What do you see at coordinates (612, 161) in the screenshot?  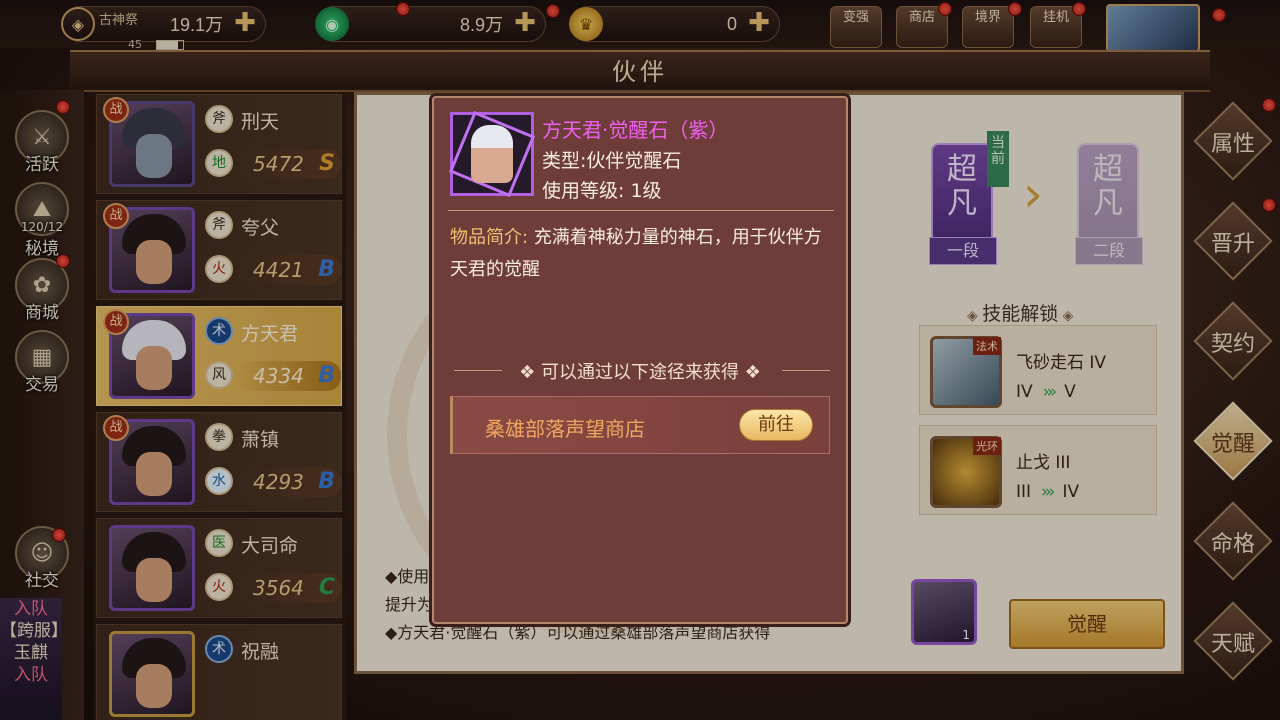 I see `item-type: 类型:伙伴觉醒石` at bounding box center [612, 161].